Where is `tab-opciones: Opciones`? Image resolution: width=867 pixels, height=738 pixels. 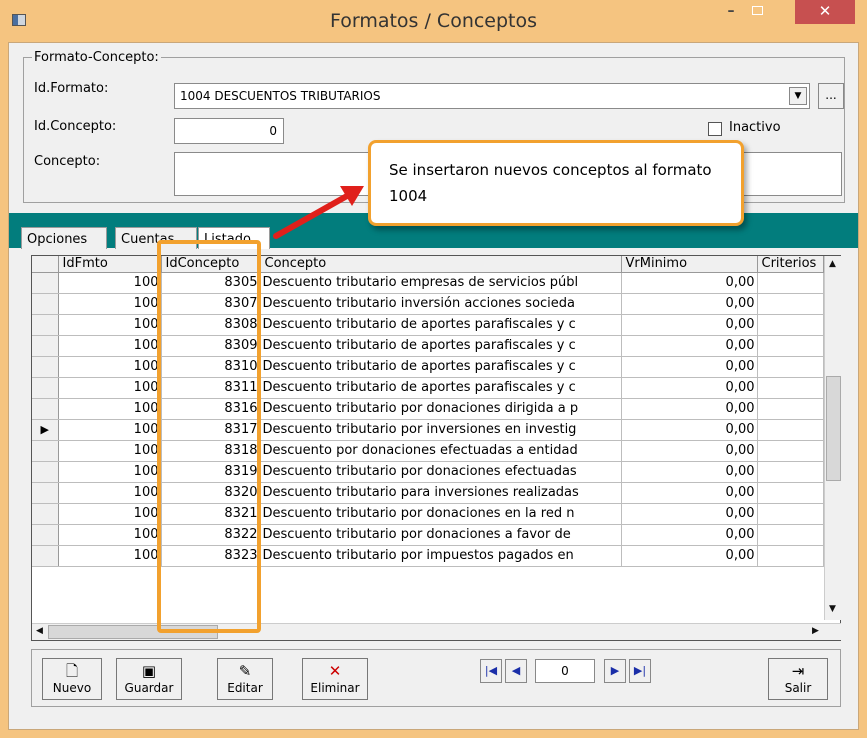 tab-opciones: Opciones is located at coordinates (64, 238).